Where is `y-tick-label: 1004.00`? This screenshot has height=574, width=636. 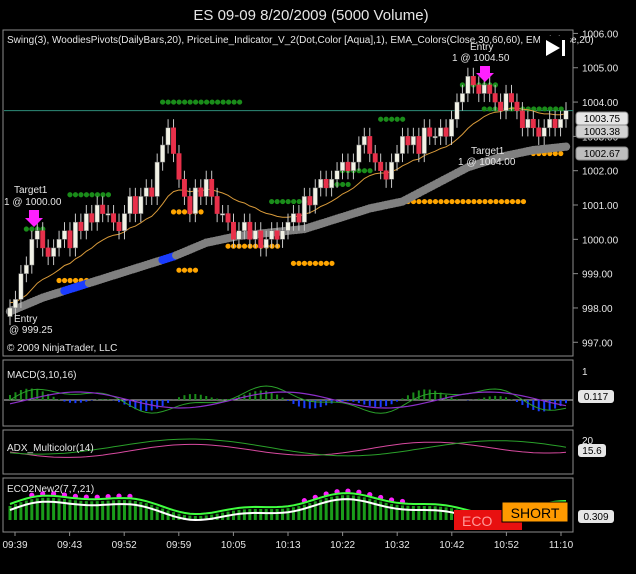 y-tick-label: 1004.00 is located at coordinates (600, 103).